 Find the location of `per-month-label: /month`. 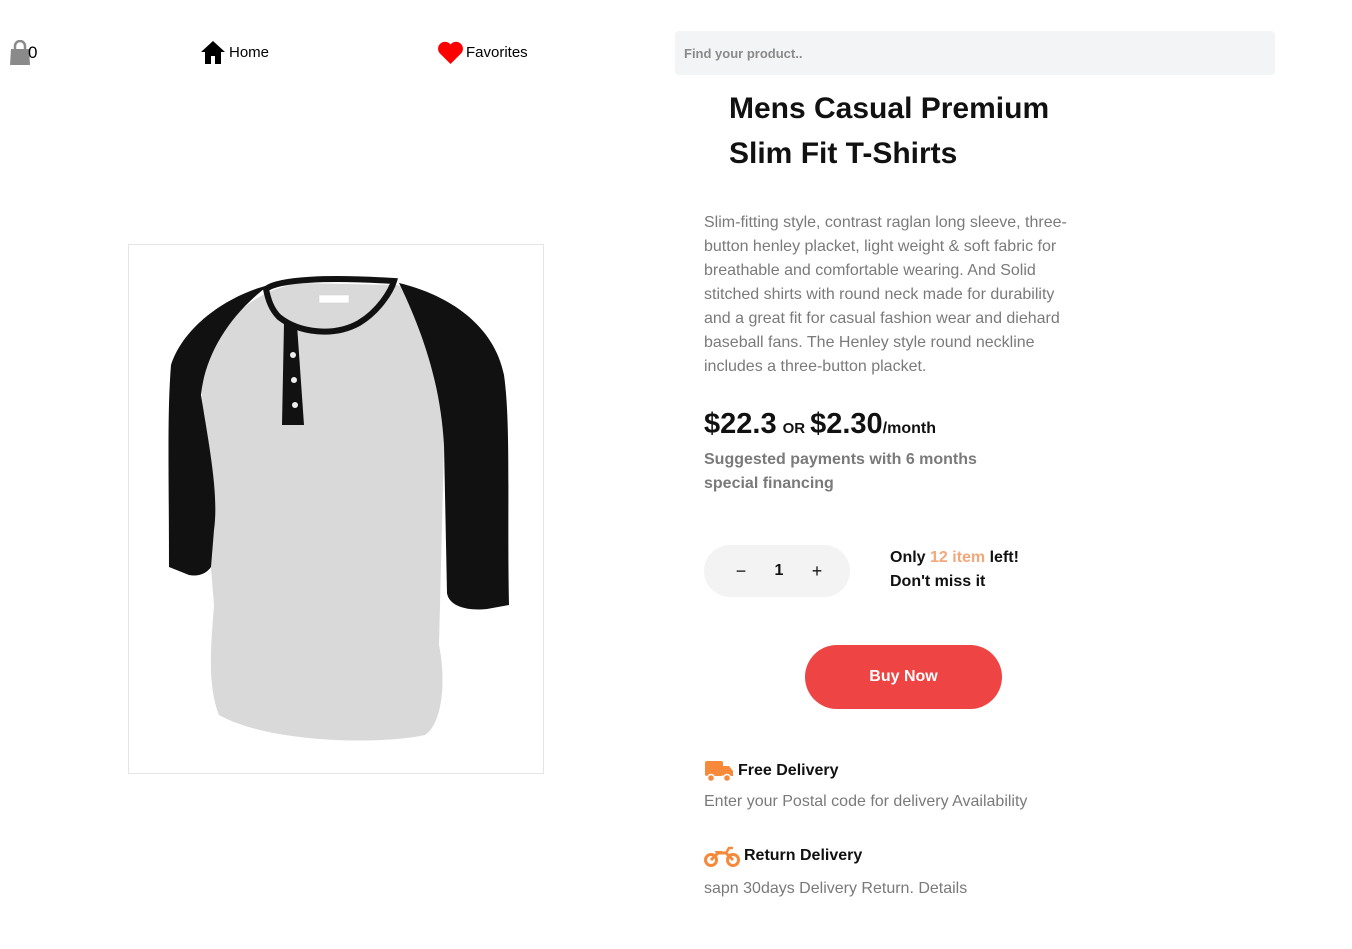

per-month-label: /month is located at coordinates (909, 428).